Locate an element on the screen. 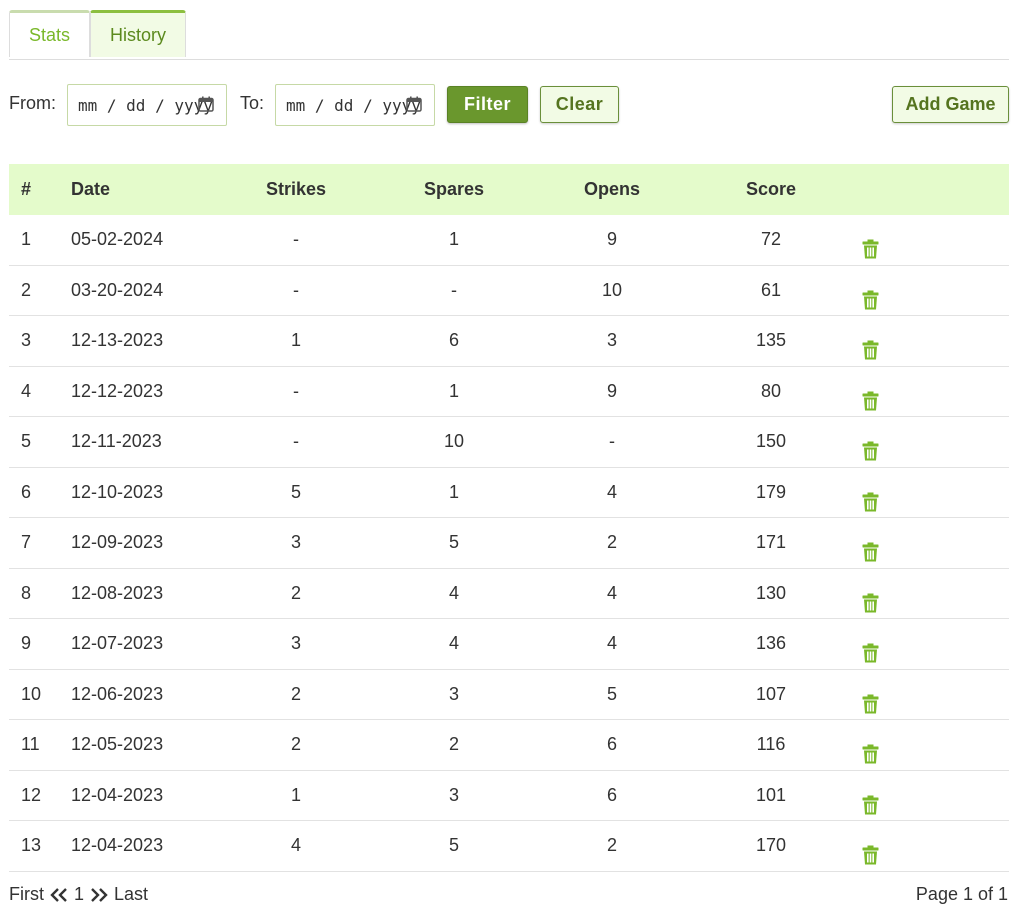 The image size is (1020, 923). table-row: 3 12-13-2023 1 6 3 135 is located at coordinates (509, 341).